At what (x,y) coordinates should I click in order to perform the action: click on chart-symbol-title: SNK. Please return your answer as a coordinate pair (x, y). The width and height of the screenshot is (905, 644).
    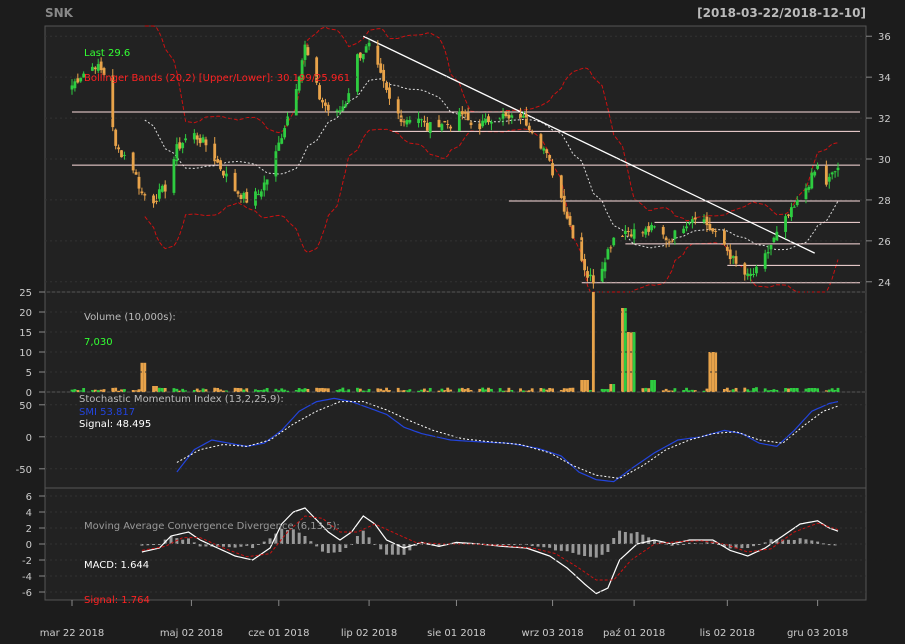
    Looking at the image, I should click on (59, 13).